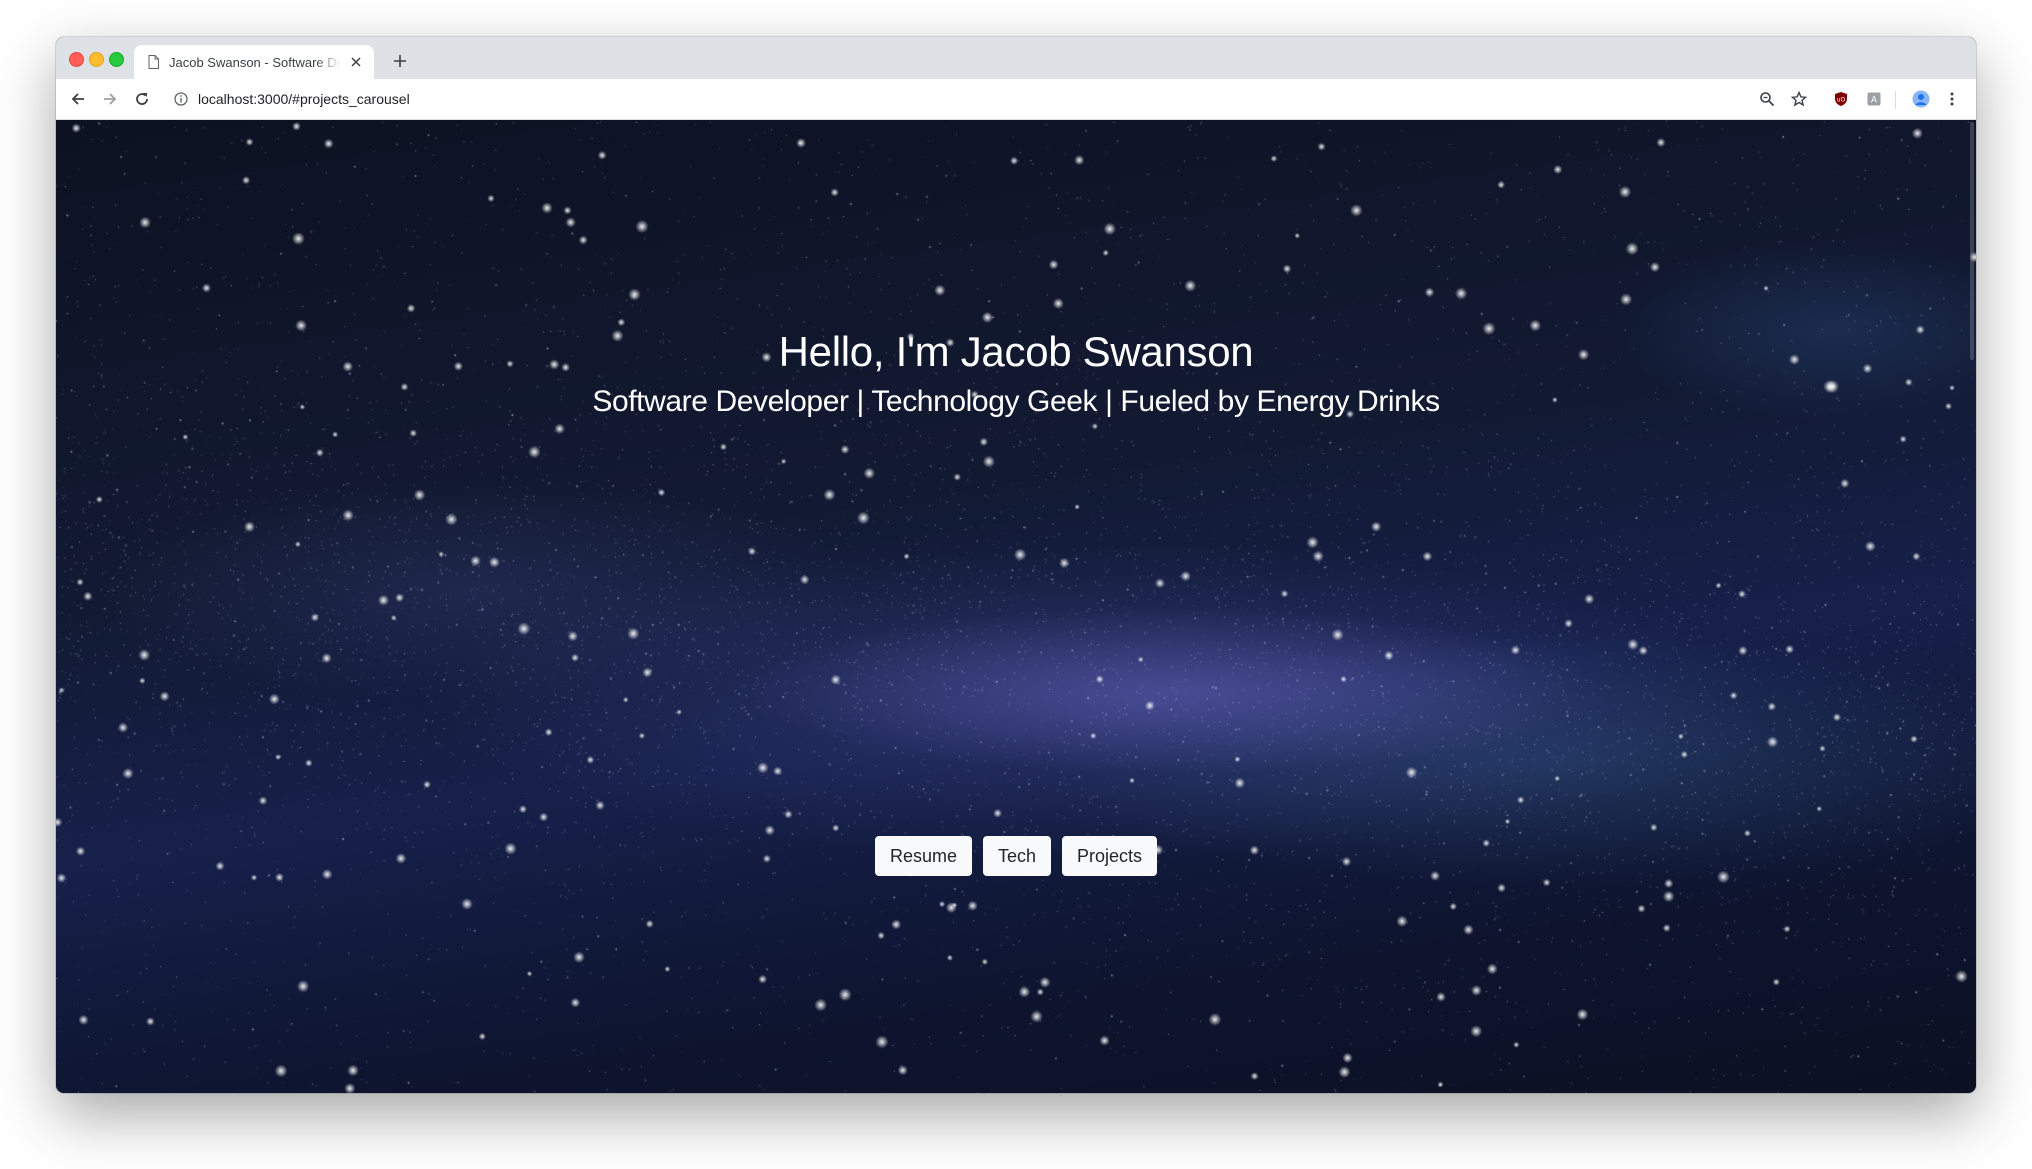  I want to click on tab-strip: Jacob Swanson - Software Developer, so click(1016, 58).